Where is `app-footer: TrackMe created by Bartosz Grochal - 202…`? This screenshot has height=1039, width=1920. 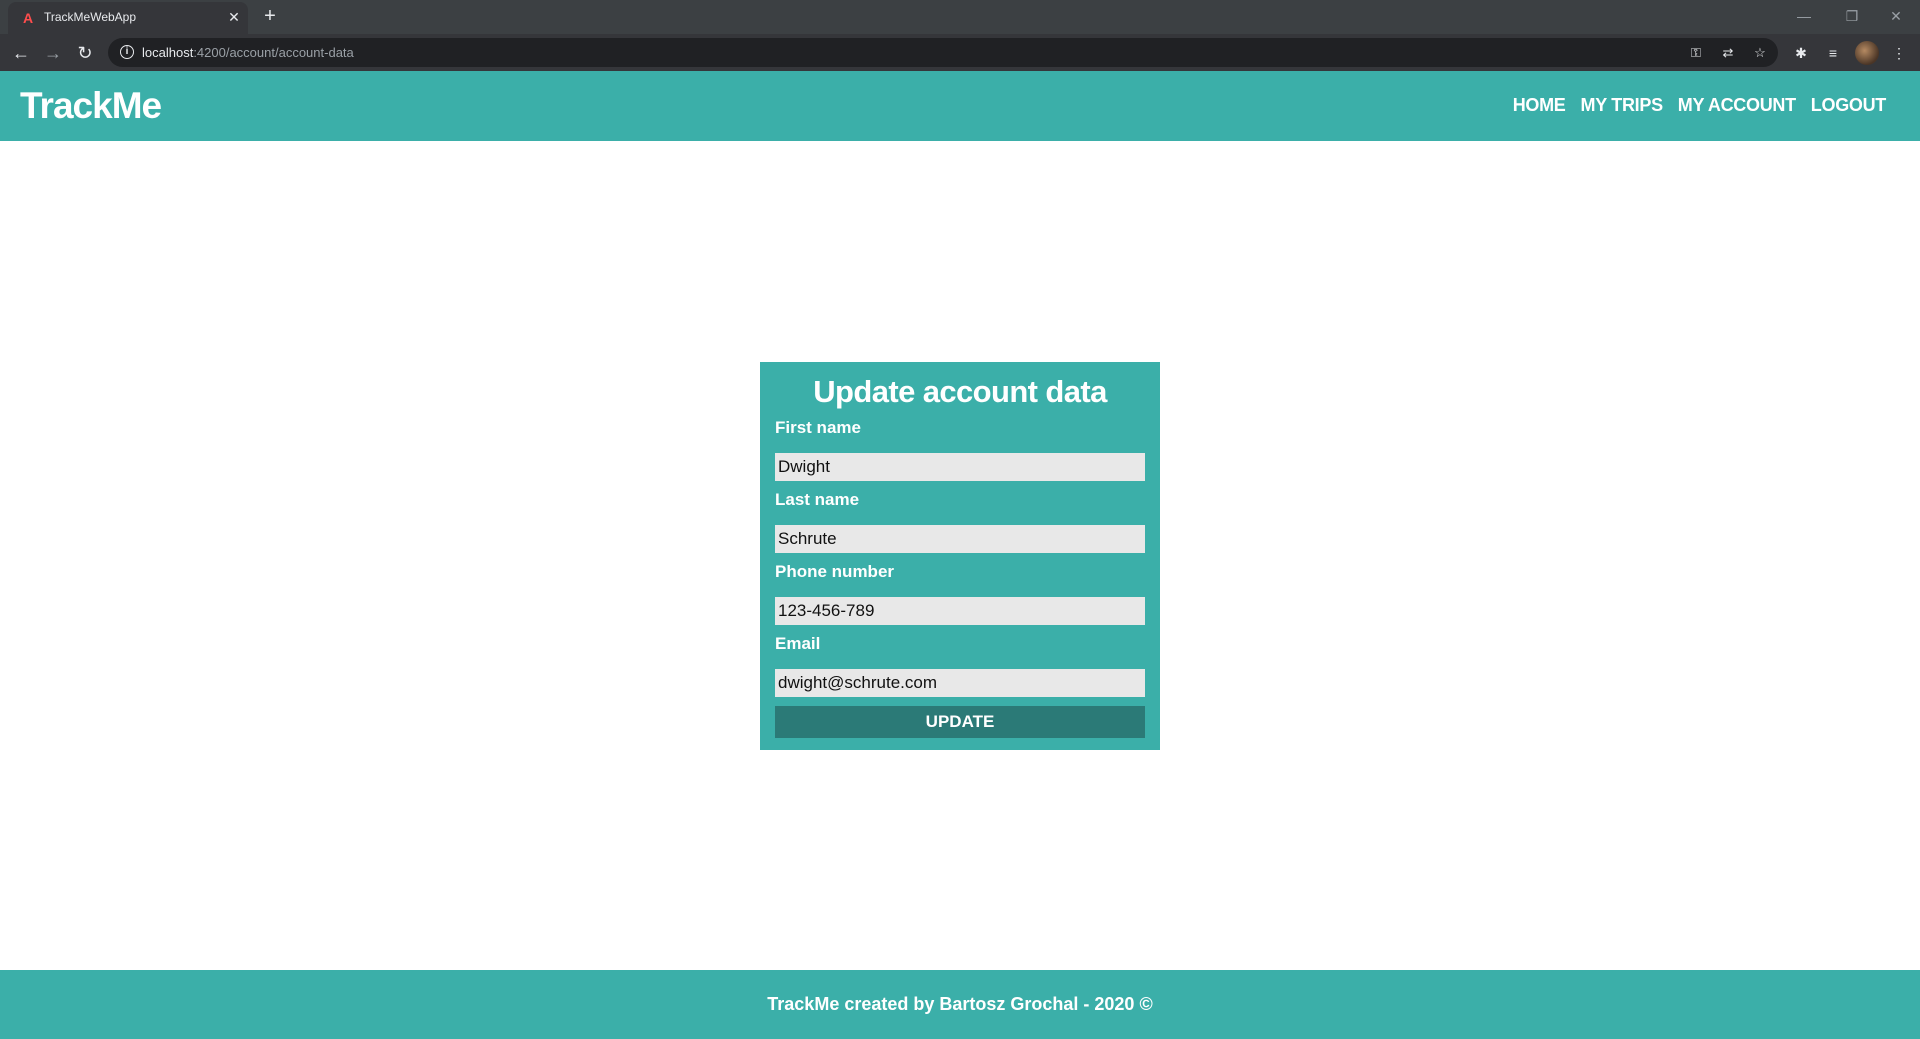 app-footer: TrackMe created by Bartosz Grochal - 202… is located at coordinates (960, 1004).